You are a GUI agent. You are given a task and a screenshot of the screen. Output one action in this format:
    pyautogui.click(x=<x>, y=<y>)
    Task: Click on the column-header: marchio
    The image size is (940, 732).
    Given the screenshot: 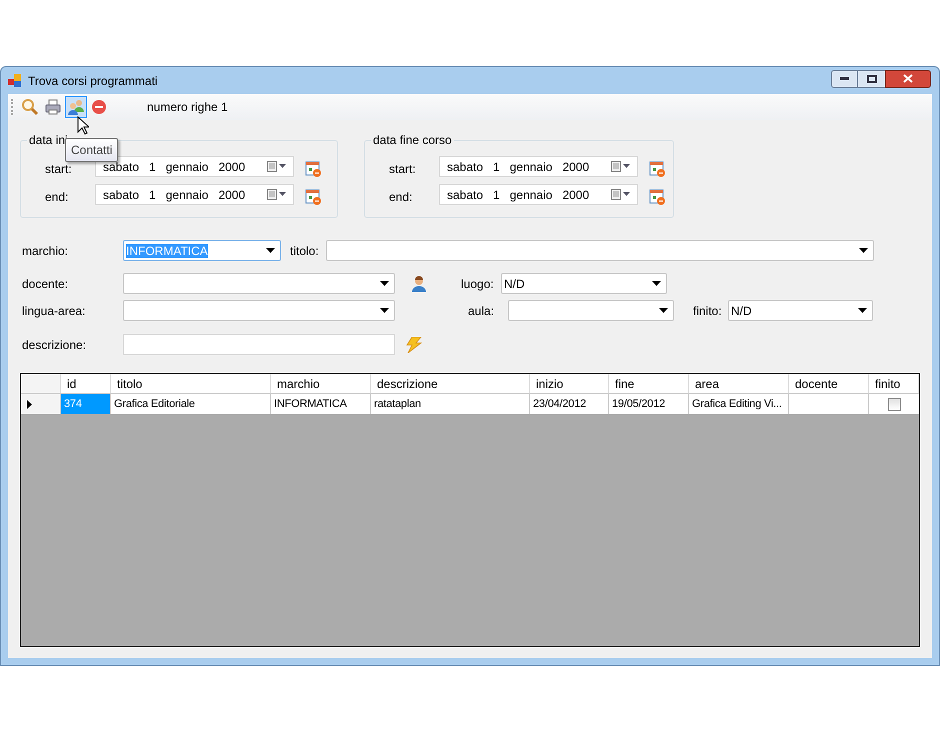 What is the action you would take?
    pyautogui.click(x=321, y=383)
    